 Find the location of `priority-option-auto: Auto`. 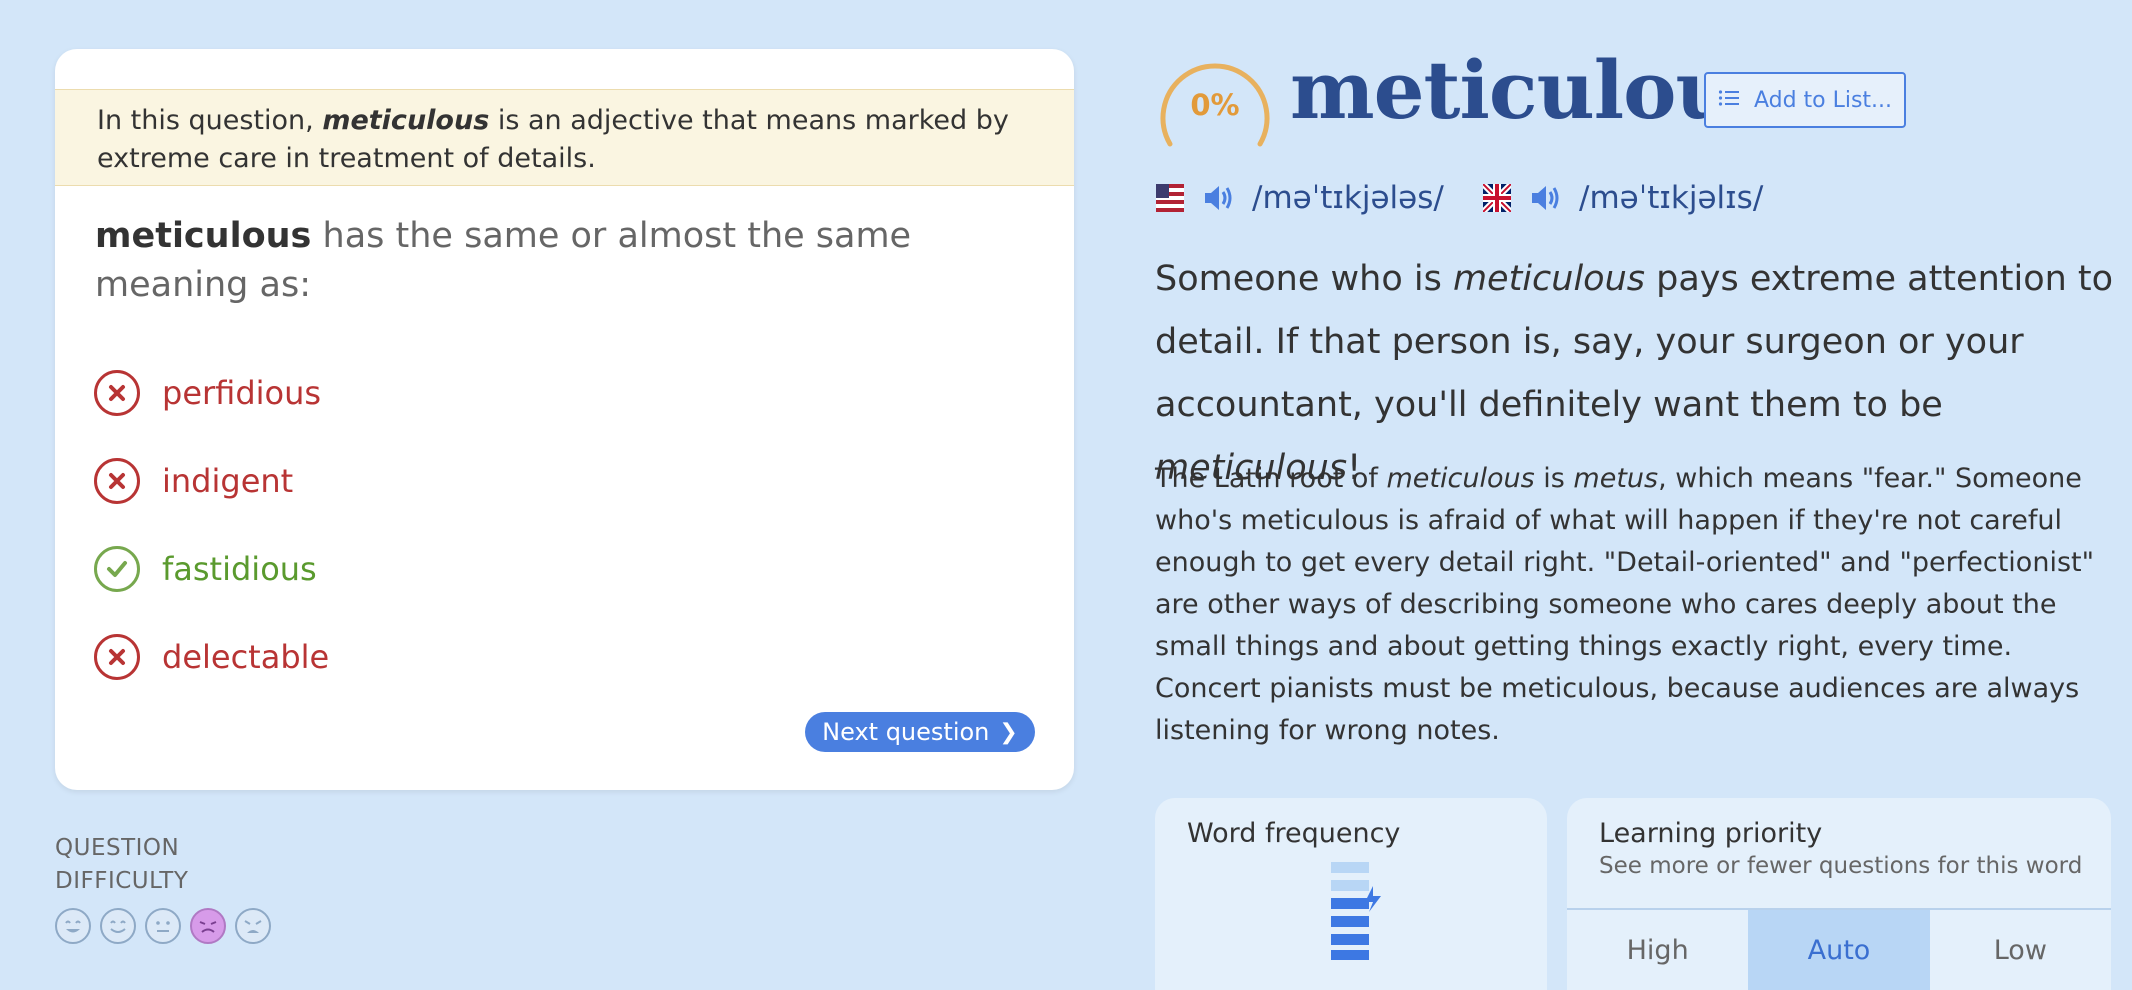

priority-option-auto: Auto is located at coordinates (1839, 950).